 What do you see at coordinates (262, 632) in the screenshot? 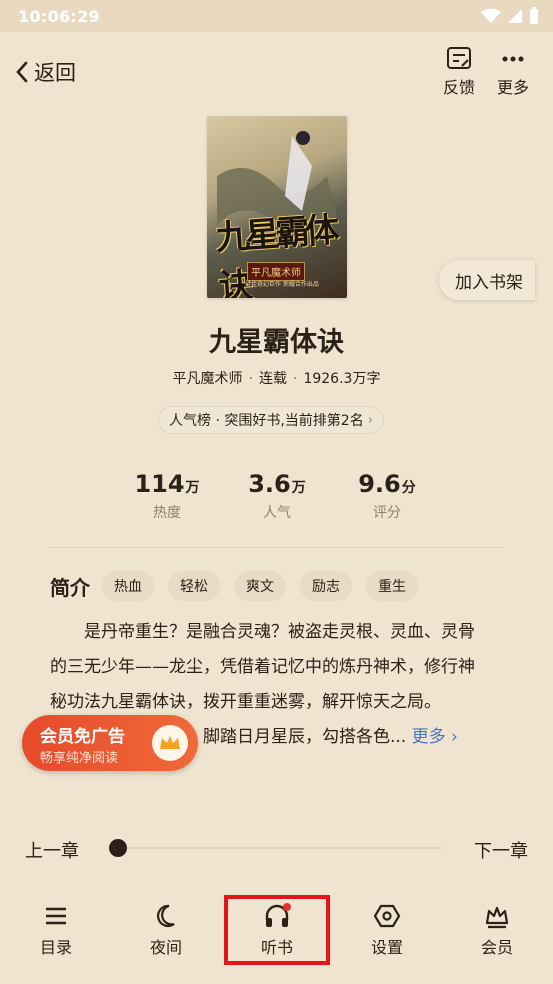
I see `intro-line: 是丹帝重生？是融合灵魂？被盗走灵根、灵血、灵骨` at bounding box center [262, 632].